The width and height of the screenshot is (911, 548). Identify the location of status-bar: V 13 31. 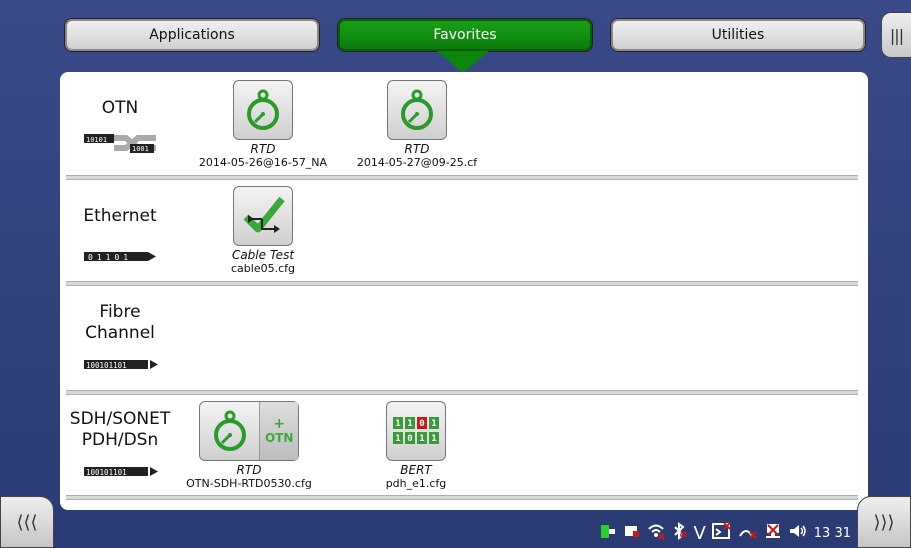
(725, 533).